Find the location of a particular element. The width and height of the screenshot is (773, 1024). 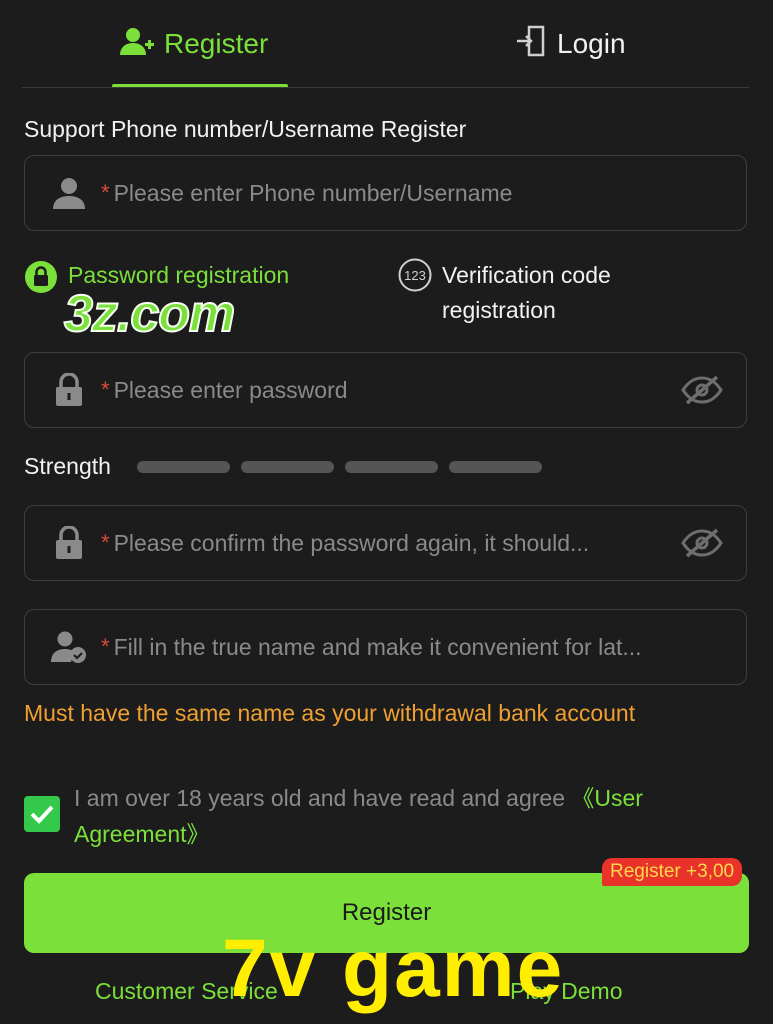

lock-badge-icon is located at coordinates (41, 282).